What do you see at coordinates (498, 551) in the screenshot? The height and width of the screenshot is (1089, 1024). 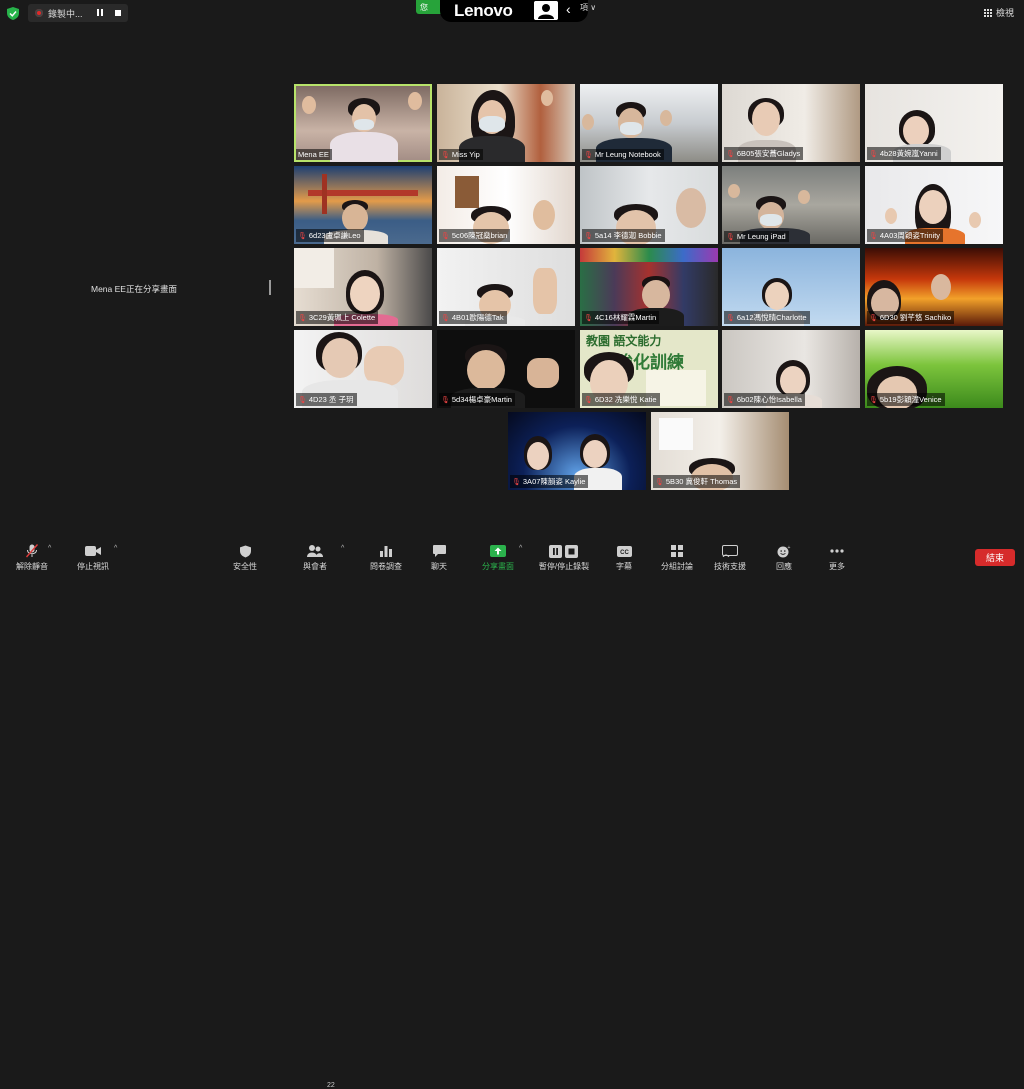 I see `share-screen-icon` at bounding box center [498, 551].